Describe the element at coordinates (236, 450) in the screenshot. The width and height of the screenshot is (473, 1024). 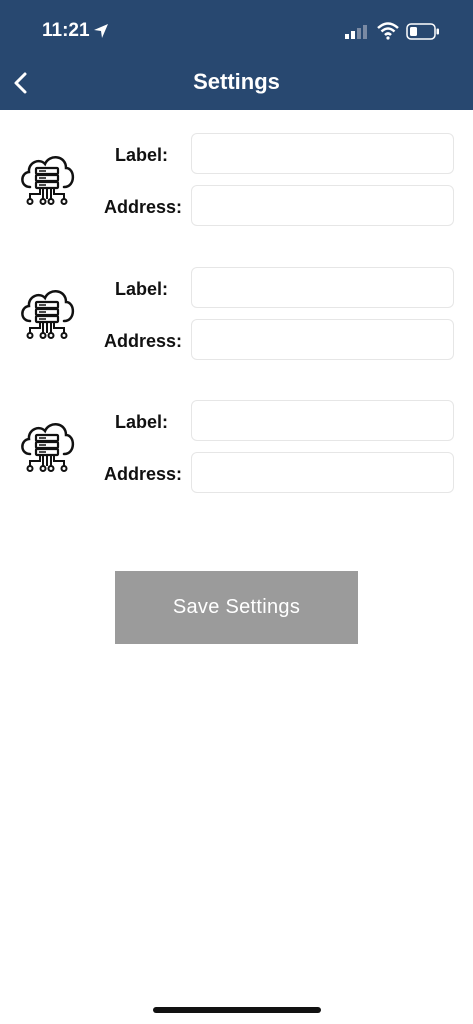
I see `server-entry-3: Label: Address:` at that location.